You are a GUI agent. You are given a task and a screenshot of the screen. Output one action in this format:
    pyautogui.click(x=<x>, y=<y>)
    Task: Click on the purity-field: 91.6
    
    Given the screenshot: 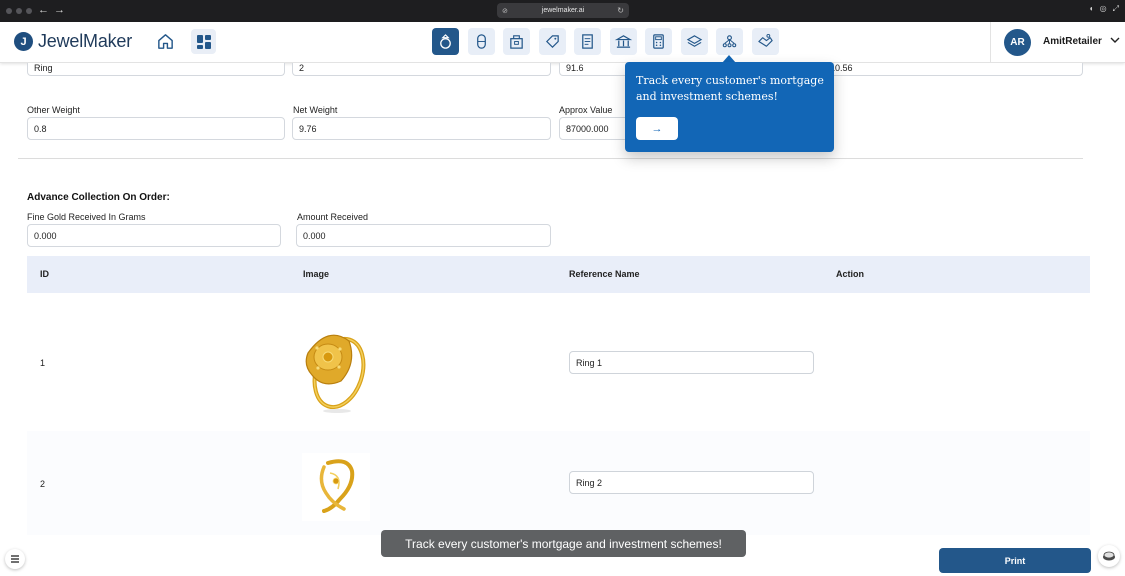 What is the action you would take?
    pyautogui.click(x=594, y=69)
    